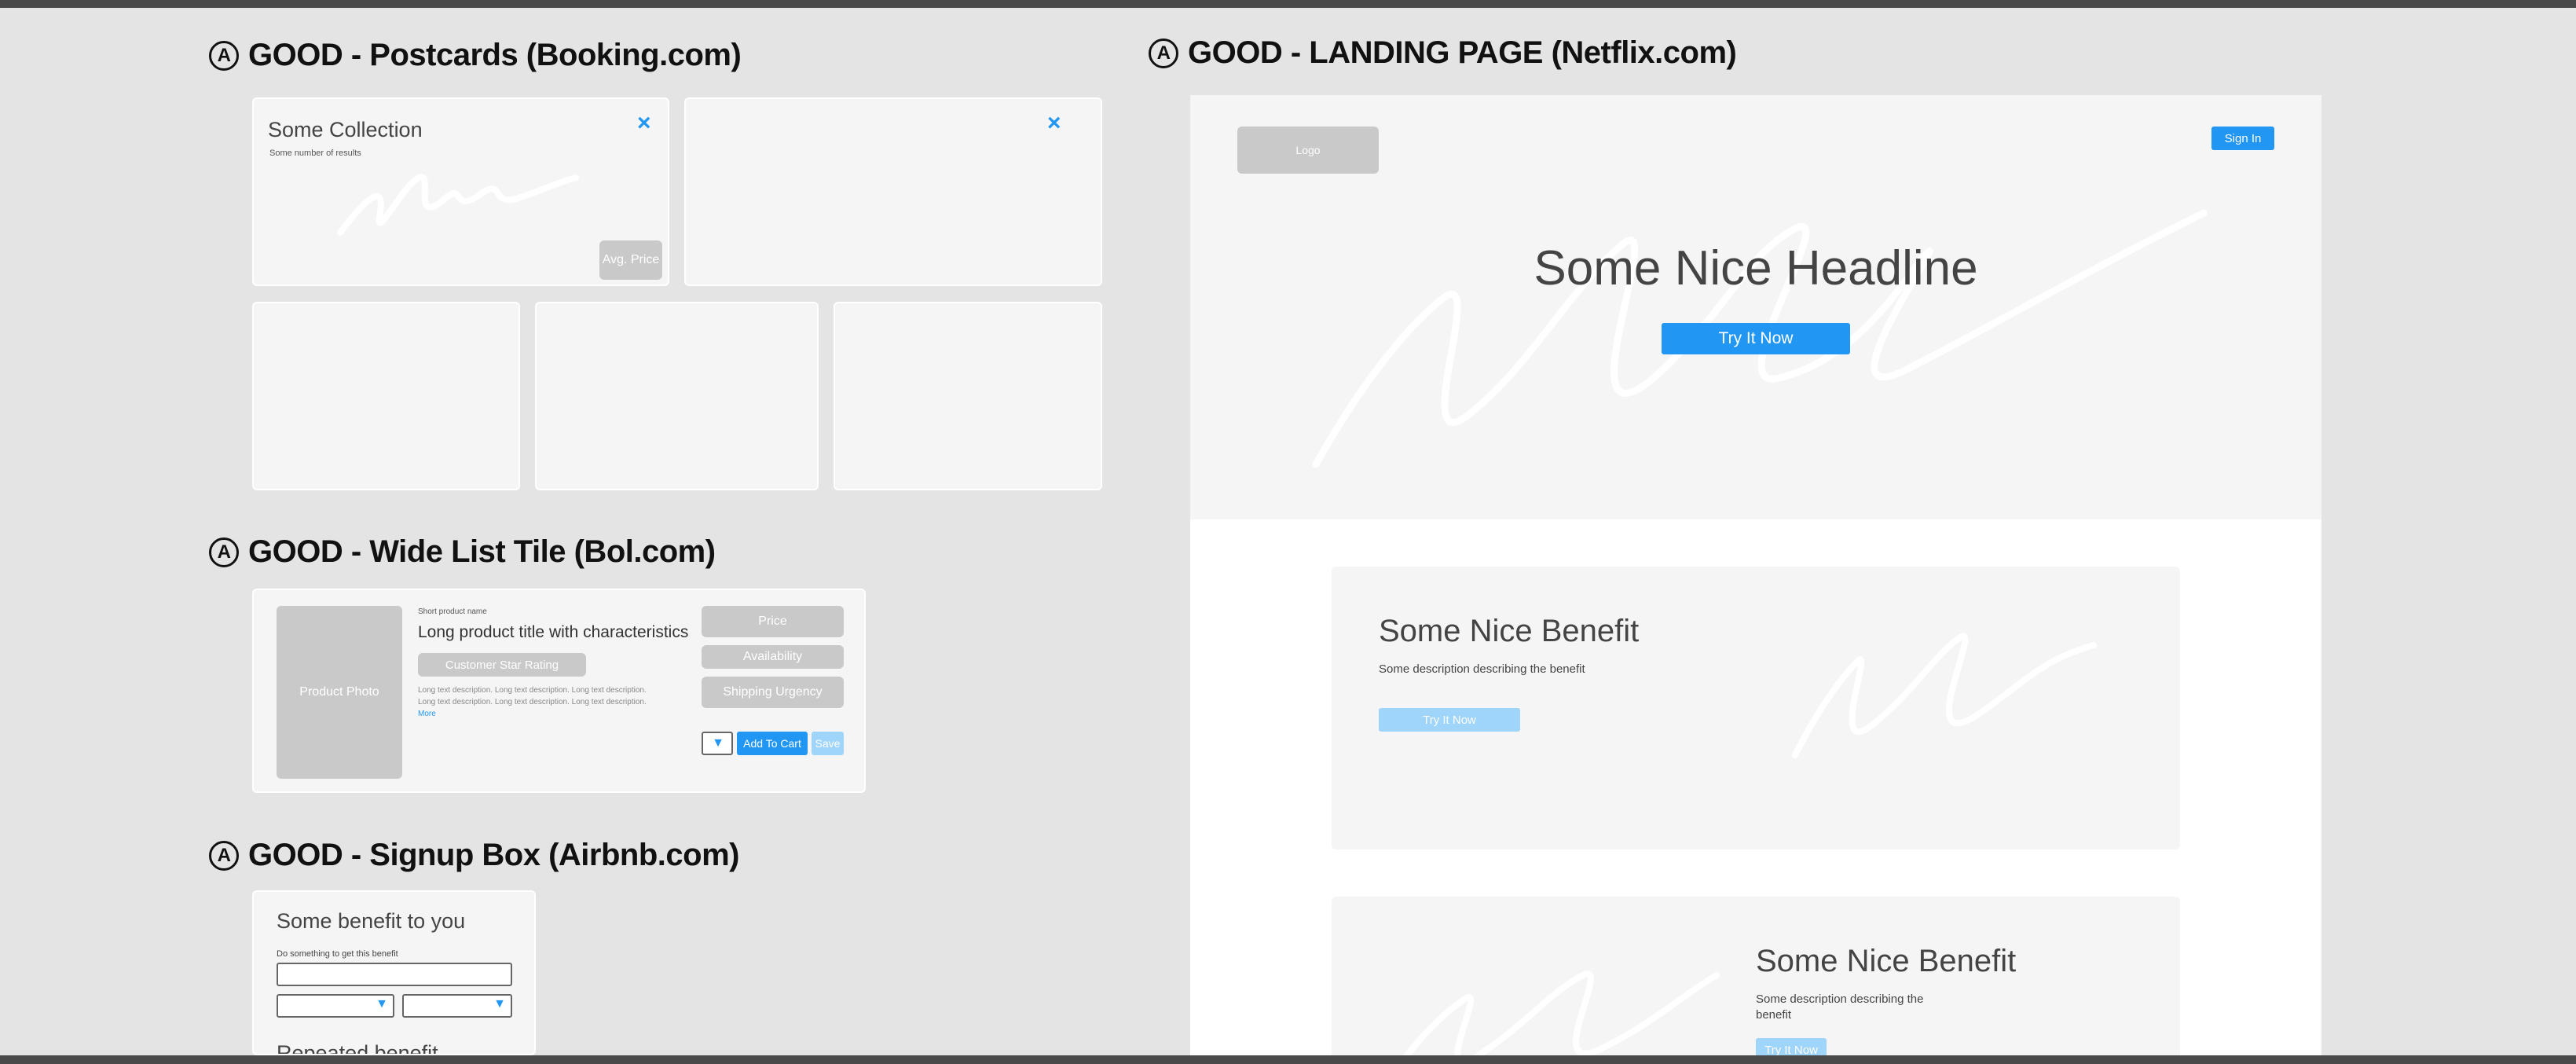 This screenshot has width=2576, height=1064. Describe the element at coordinates (1756, 338) in the screenshot. I see `hero-cta-button: Try It Now` at that location.